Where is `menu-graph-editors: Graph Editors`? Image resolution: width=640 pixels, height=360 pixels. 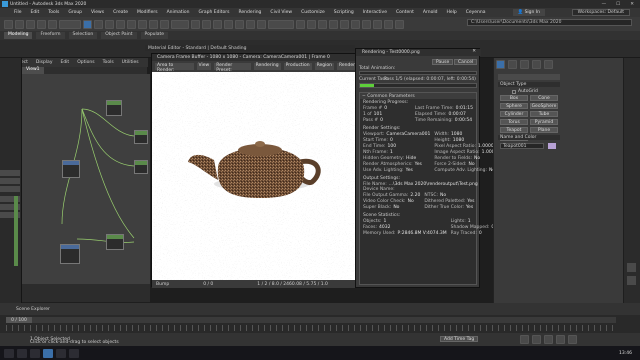
menu-graph-editors: Graph Editors is located at coordinates (214, 12).